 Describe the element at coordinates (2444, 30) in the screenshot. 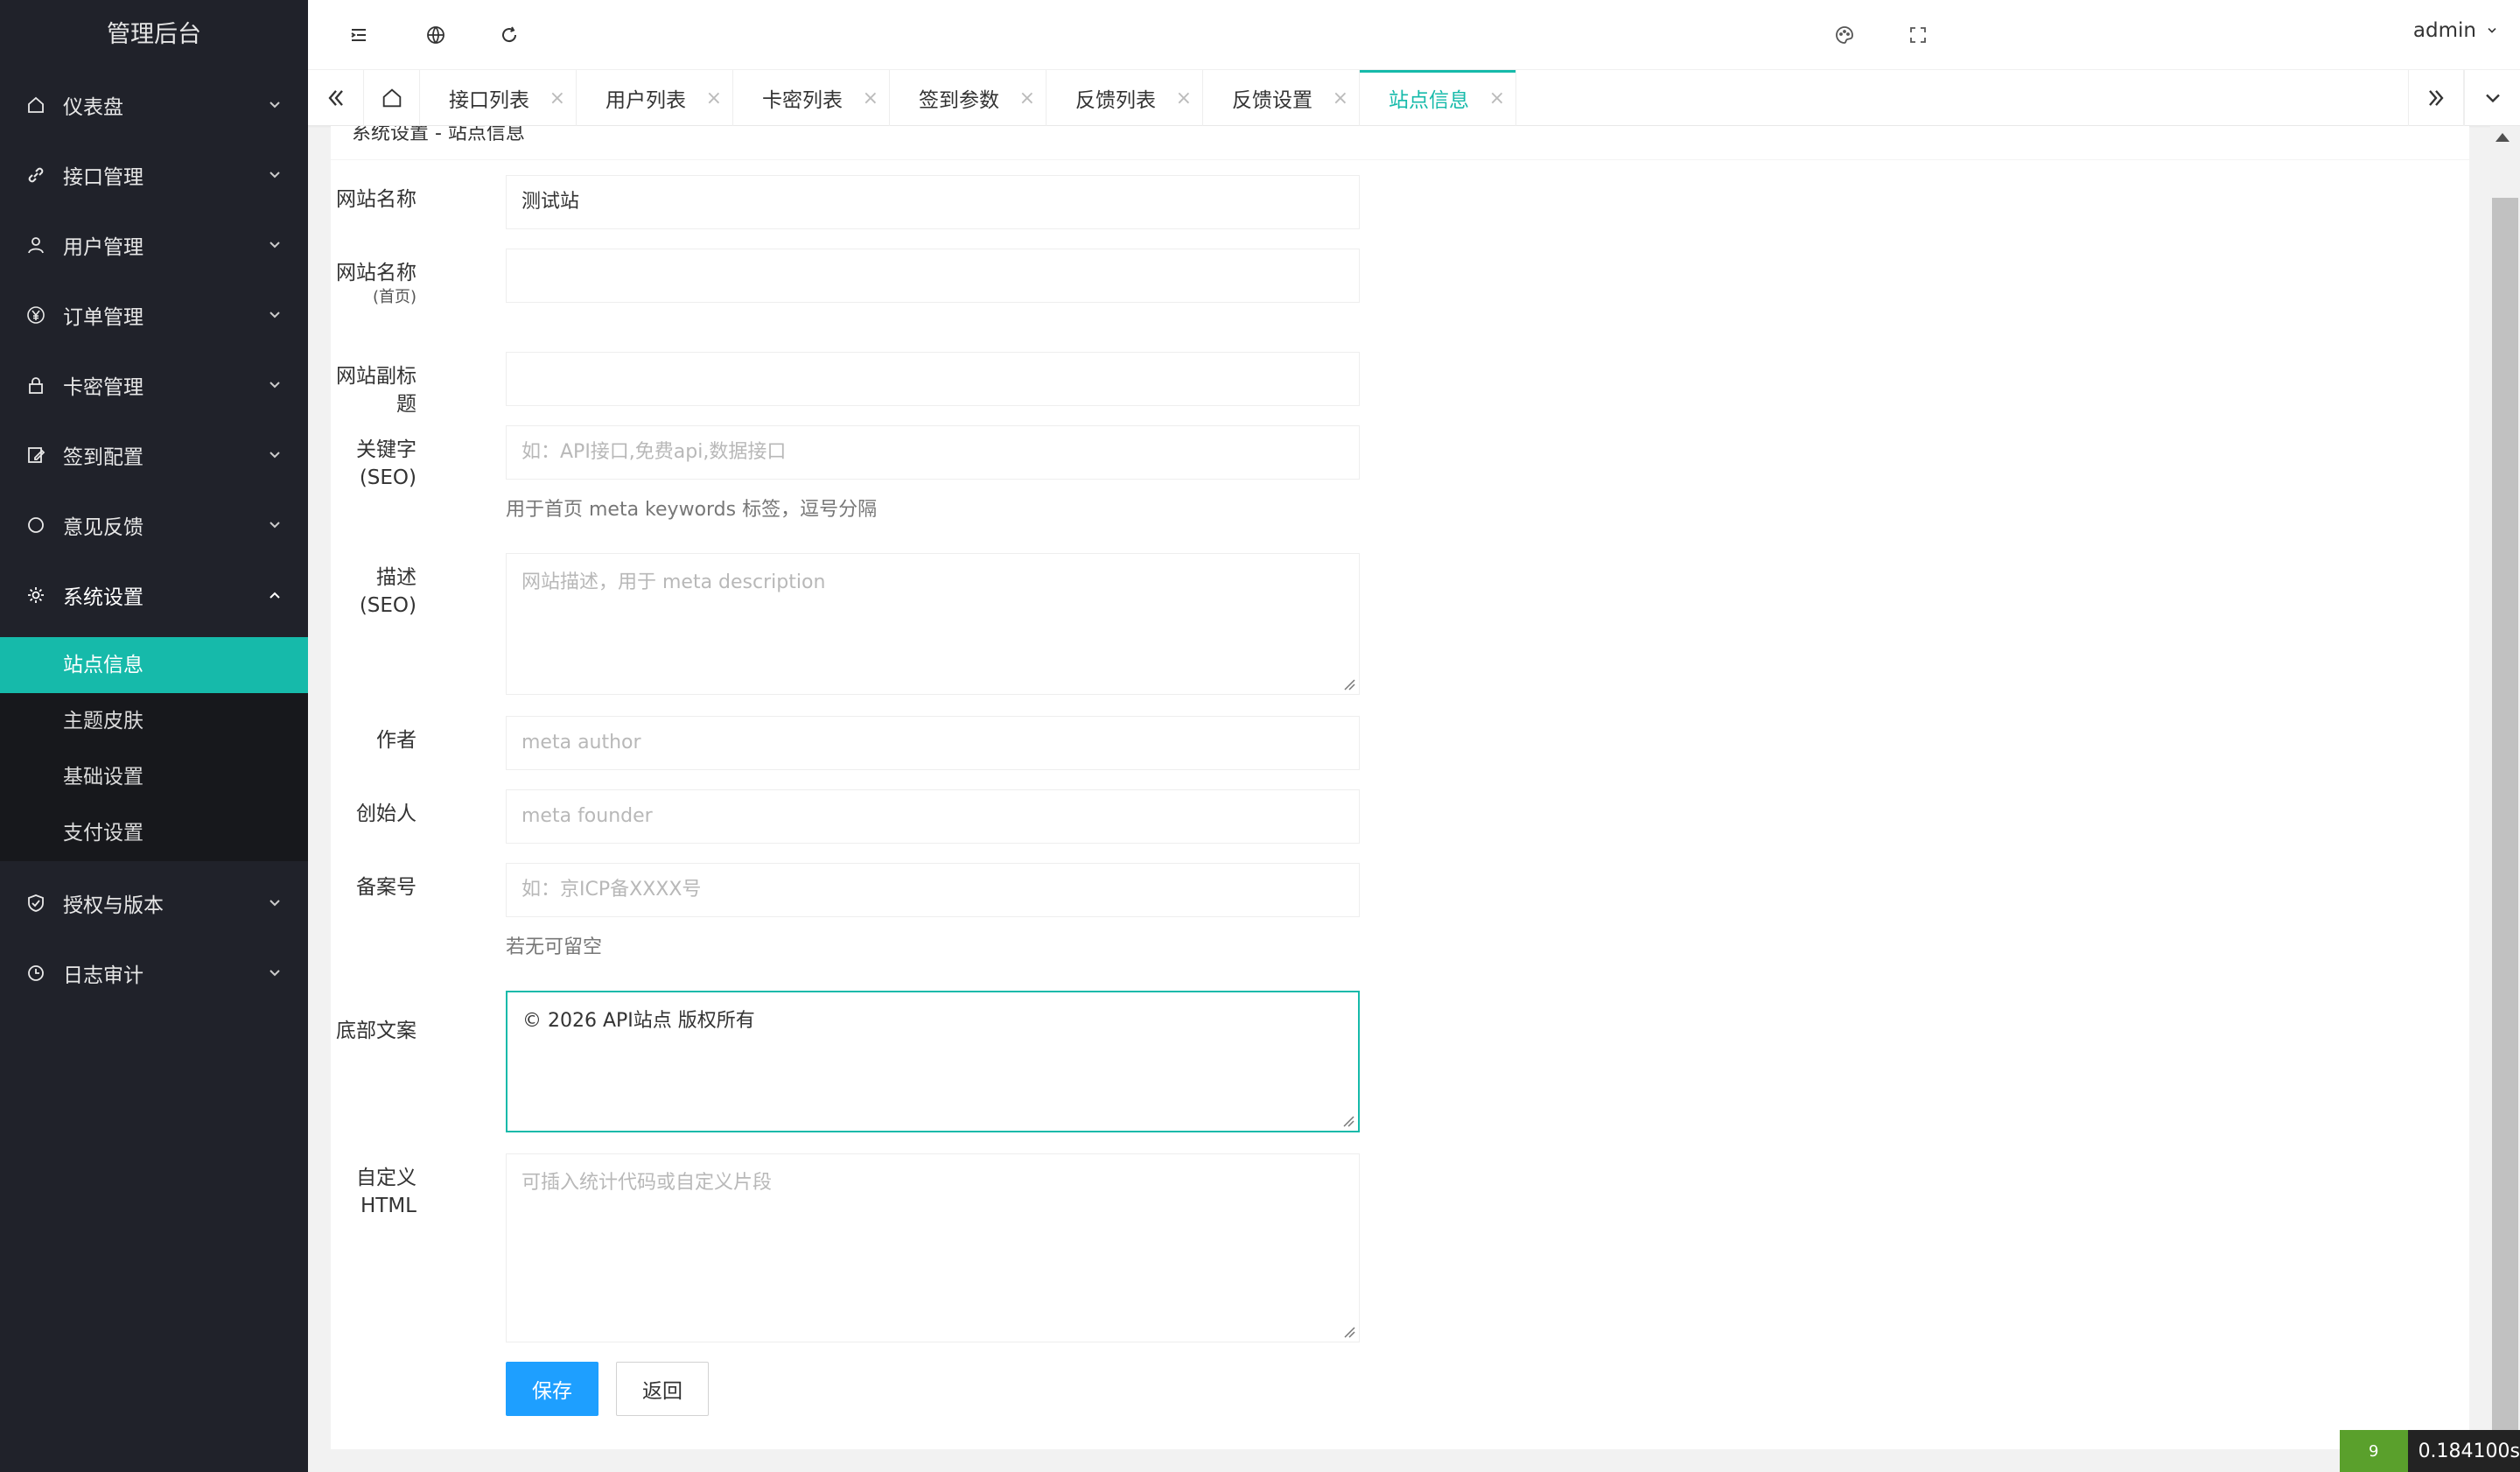

I see `username: admin` at that location.